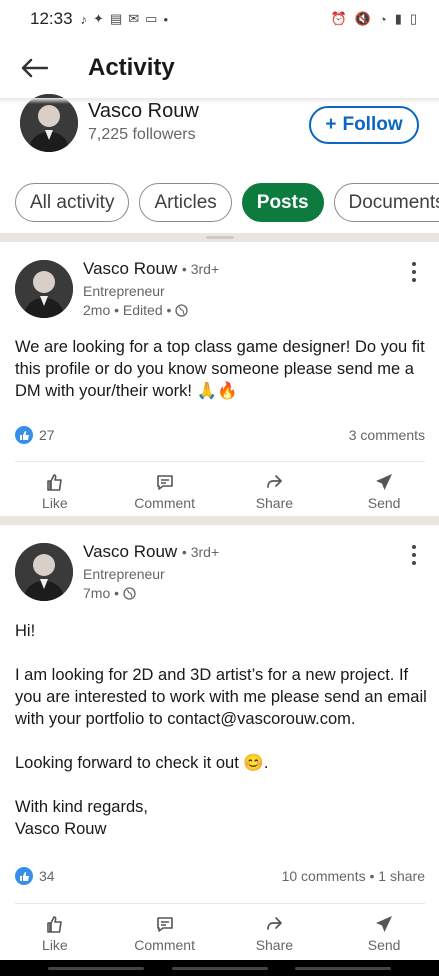  What do you see at coordinates (127, 310) in the screenshot?
I see `post-time: 2mo • Edited •` at bounding box center [127, 310].